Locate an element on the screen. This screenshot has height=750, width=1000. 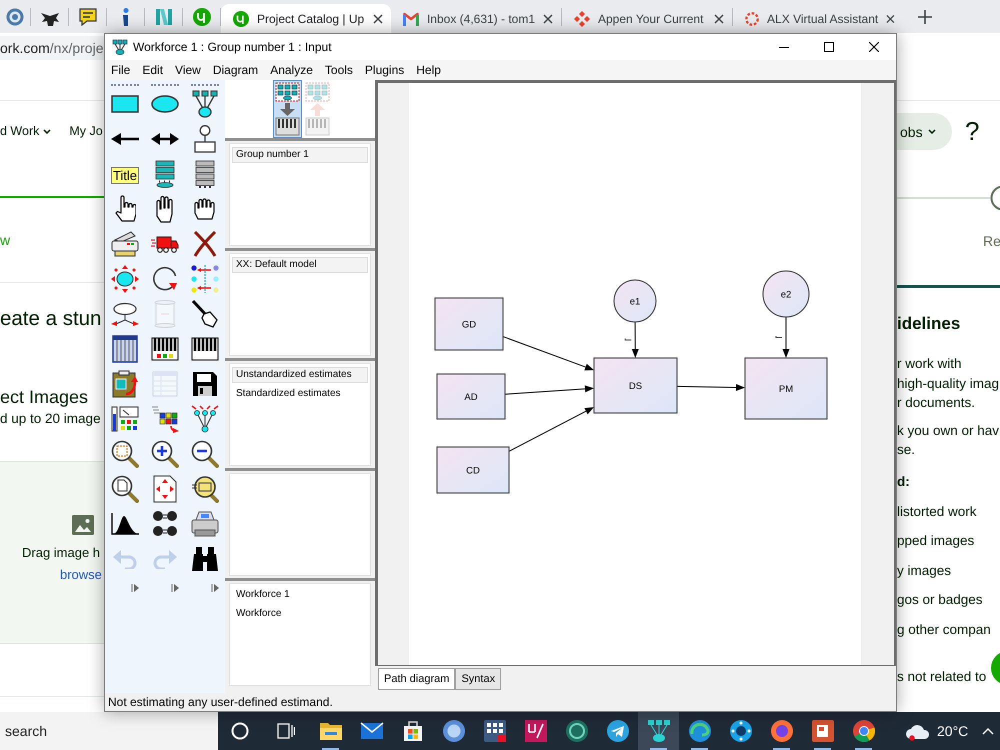
zoom-in-icon is located at coordinates (165, 454).